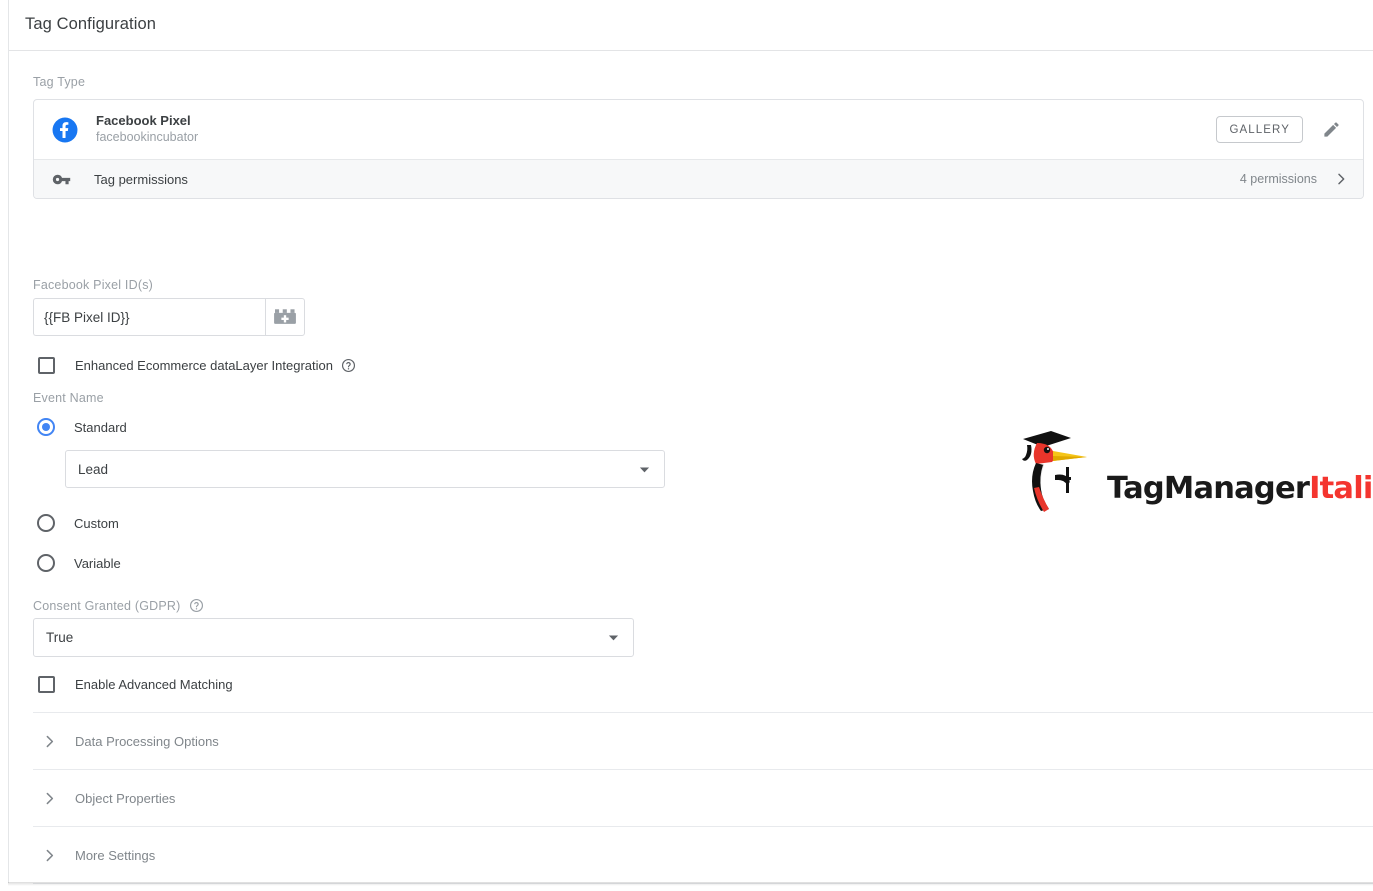 The width and height of the screenshot is (1373, 891). I want to click on tag-type-row: Facebook Pixel facebookincubator GALLERY, so click(698, 129).